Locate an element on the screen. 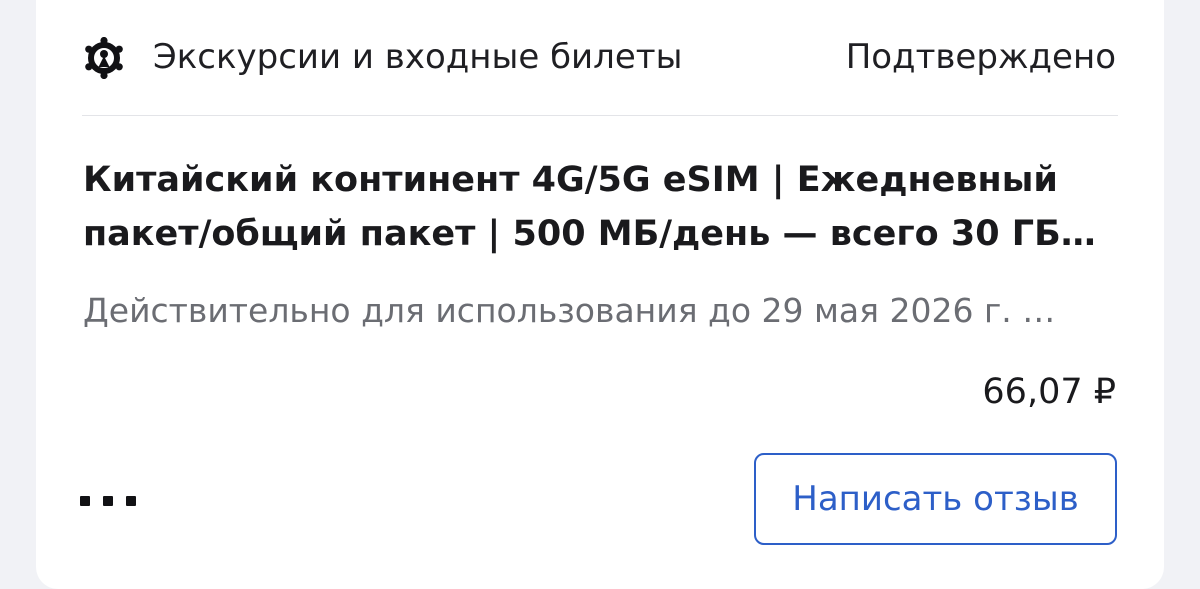 The width and height of the screenshot is (1200, 589). status-label: Подтверждено is located at coordinates (980, 57).